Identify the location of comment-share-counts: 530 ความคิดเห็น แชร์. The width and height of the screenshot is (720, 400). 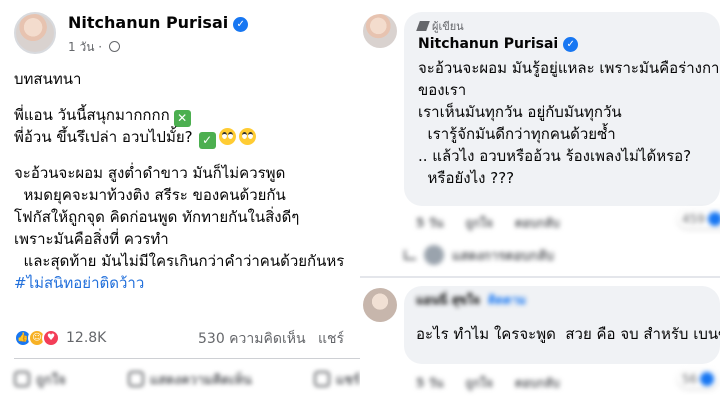
(271, 339).